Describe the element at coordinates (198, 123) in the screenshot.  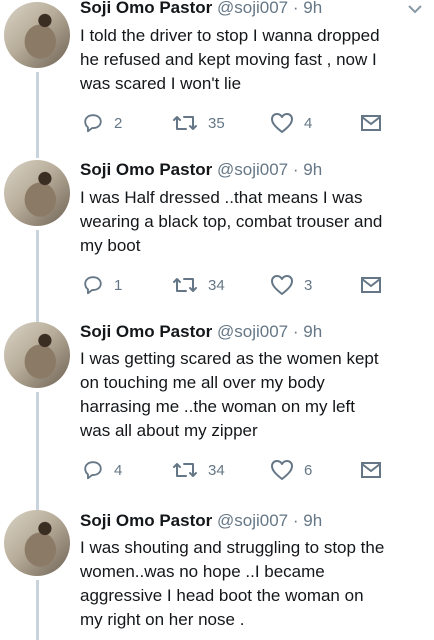
I see `retweet-button: 35` at that location.